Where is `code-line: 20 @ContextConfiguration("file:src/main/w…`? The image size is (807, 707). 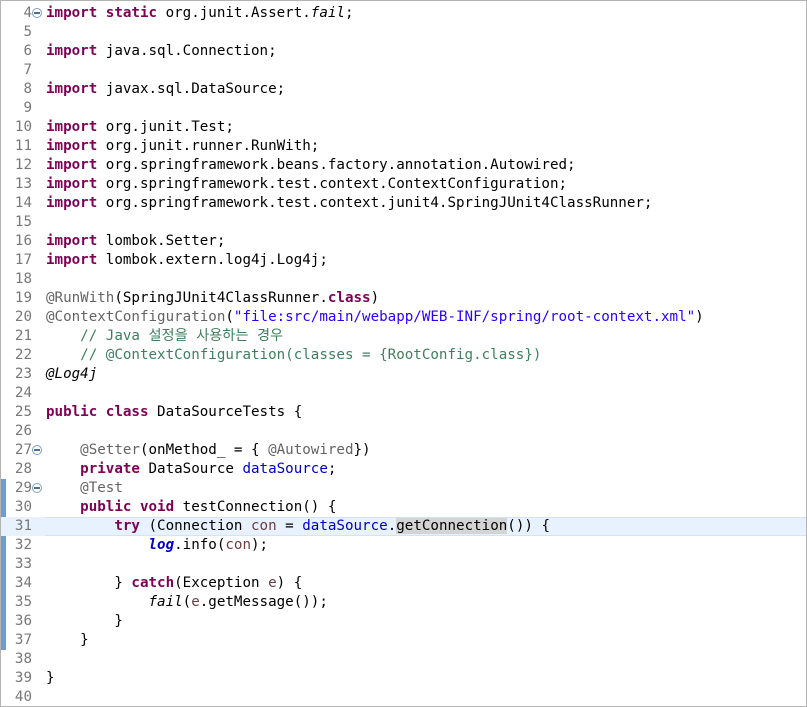 code-line: 20 @ContextConfiguration("file:src/main/w… is located at coordinates (403, 317).